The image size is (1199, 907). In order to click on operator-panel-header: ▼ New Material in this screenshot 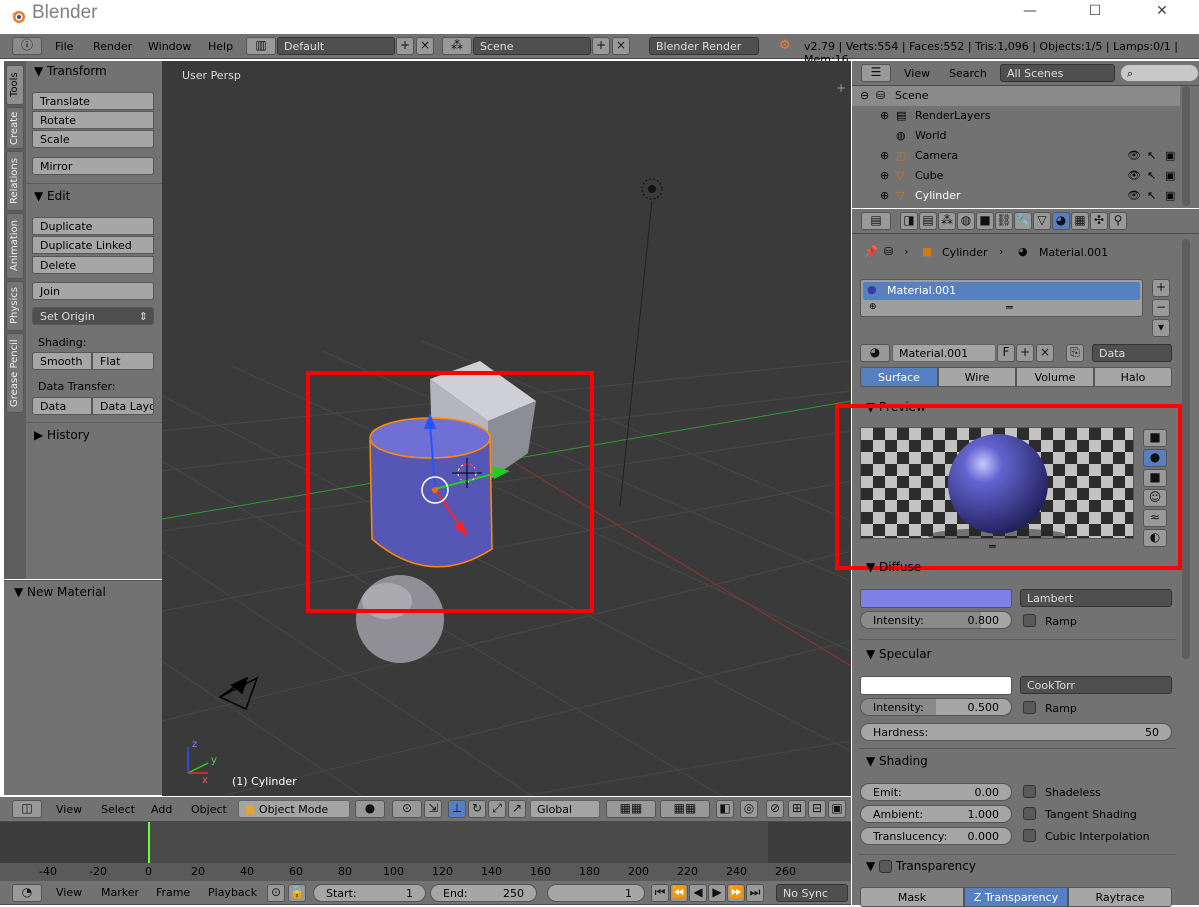, I will do `click(60, 592)`.